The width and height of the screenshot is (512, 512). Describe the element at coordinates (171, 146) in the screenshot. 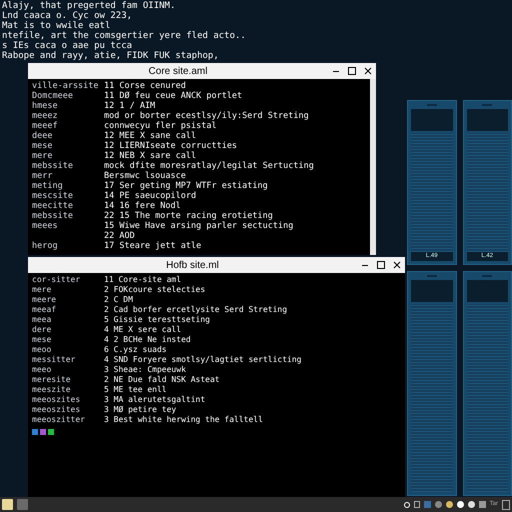

I see `file-line: 12 LIERNIseate corructties` at that location.